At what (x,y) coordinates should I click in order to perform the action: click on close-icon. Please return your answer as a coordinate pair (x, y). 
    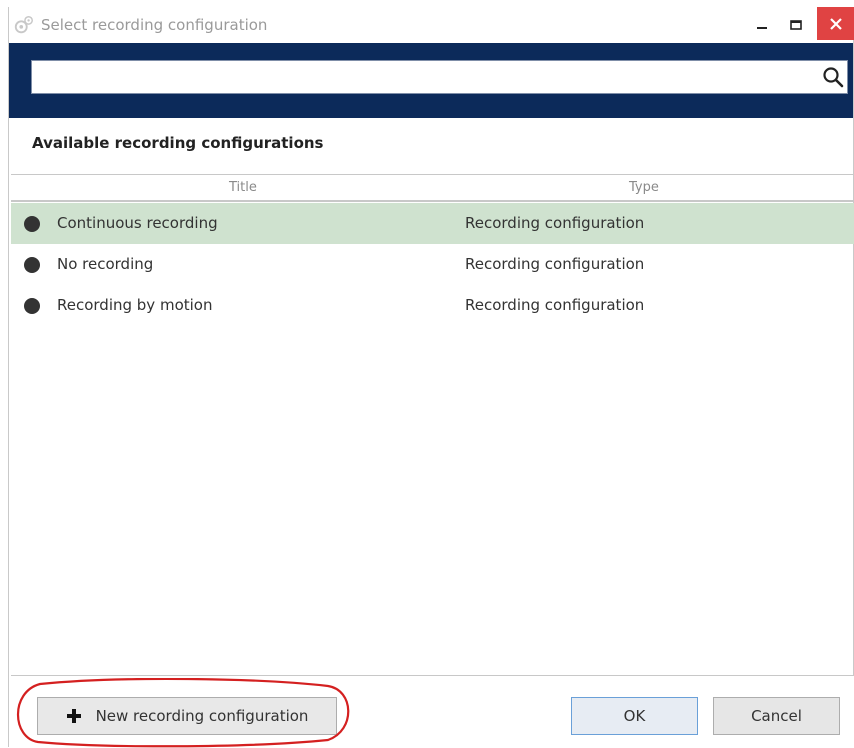
    Looking at the image, I should click on (836, 23).